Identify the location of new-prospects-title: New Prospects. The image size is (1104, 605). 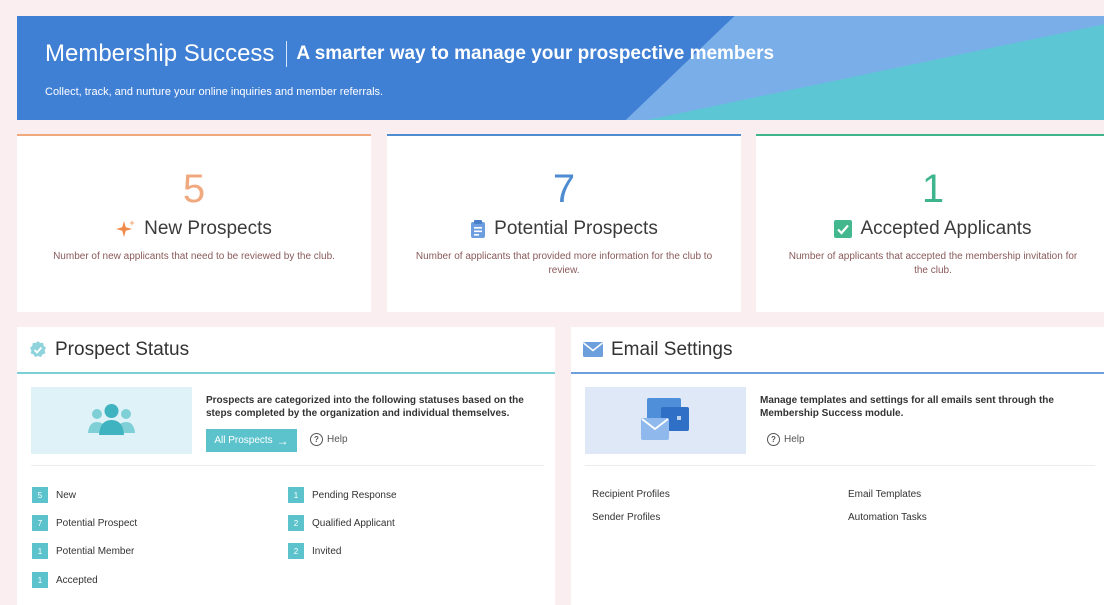
(208, 228).